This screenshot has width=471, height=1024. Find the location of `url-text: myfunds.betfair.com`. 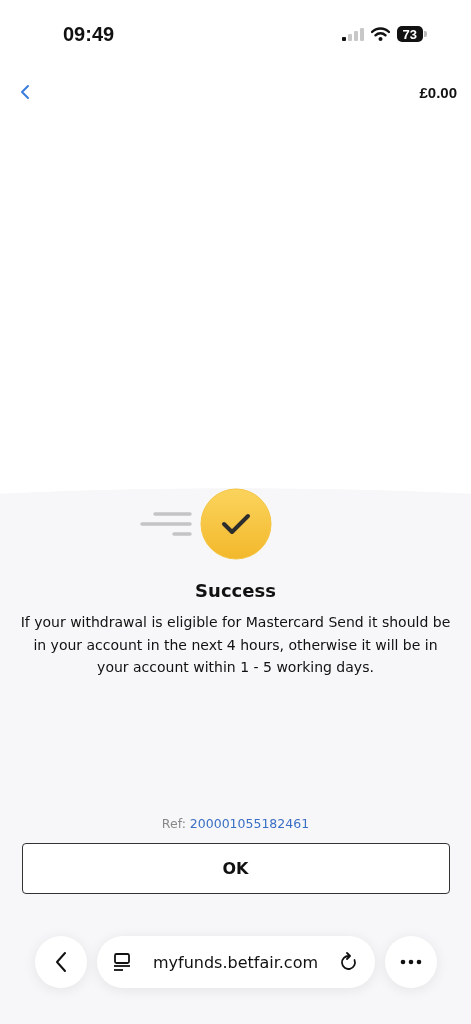

url-text: myfunds.betfair.com is located at coordinates (235, 962).